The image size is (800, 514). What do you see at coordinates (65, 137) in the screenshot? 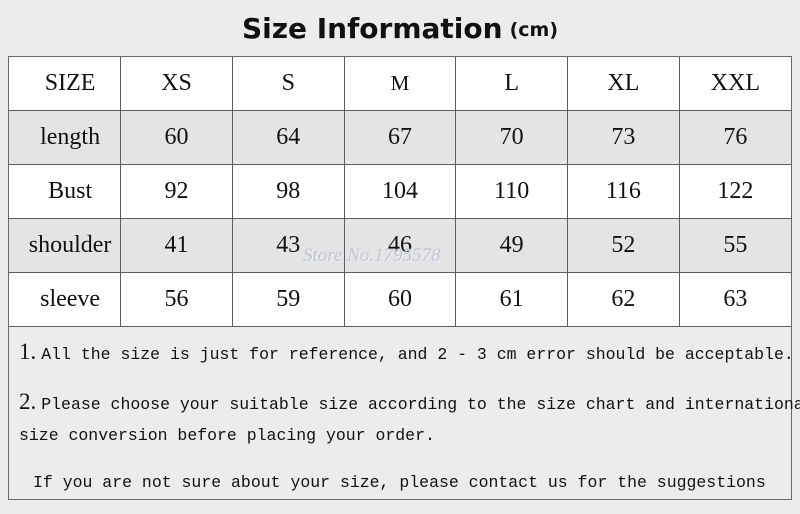
I see `row-label-length: length` at bounding box center [65, 137].